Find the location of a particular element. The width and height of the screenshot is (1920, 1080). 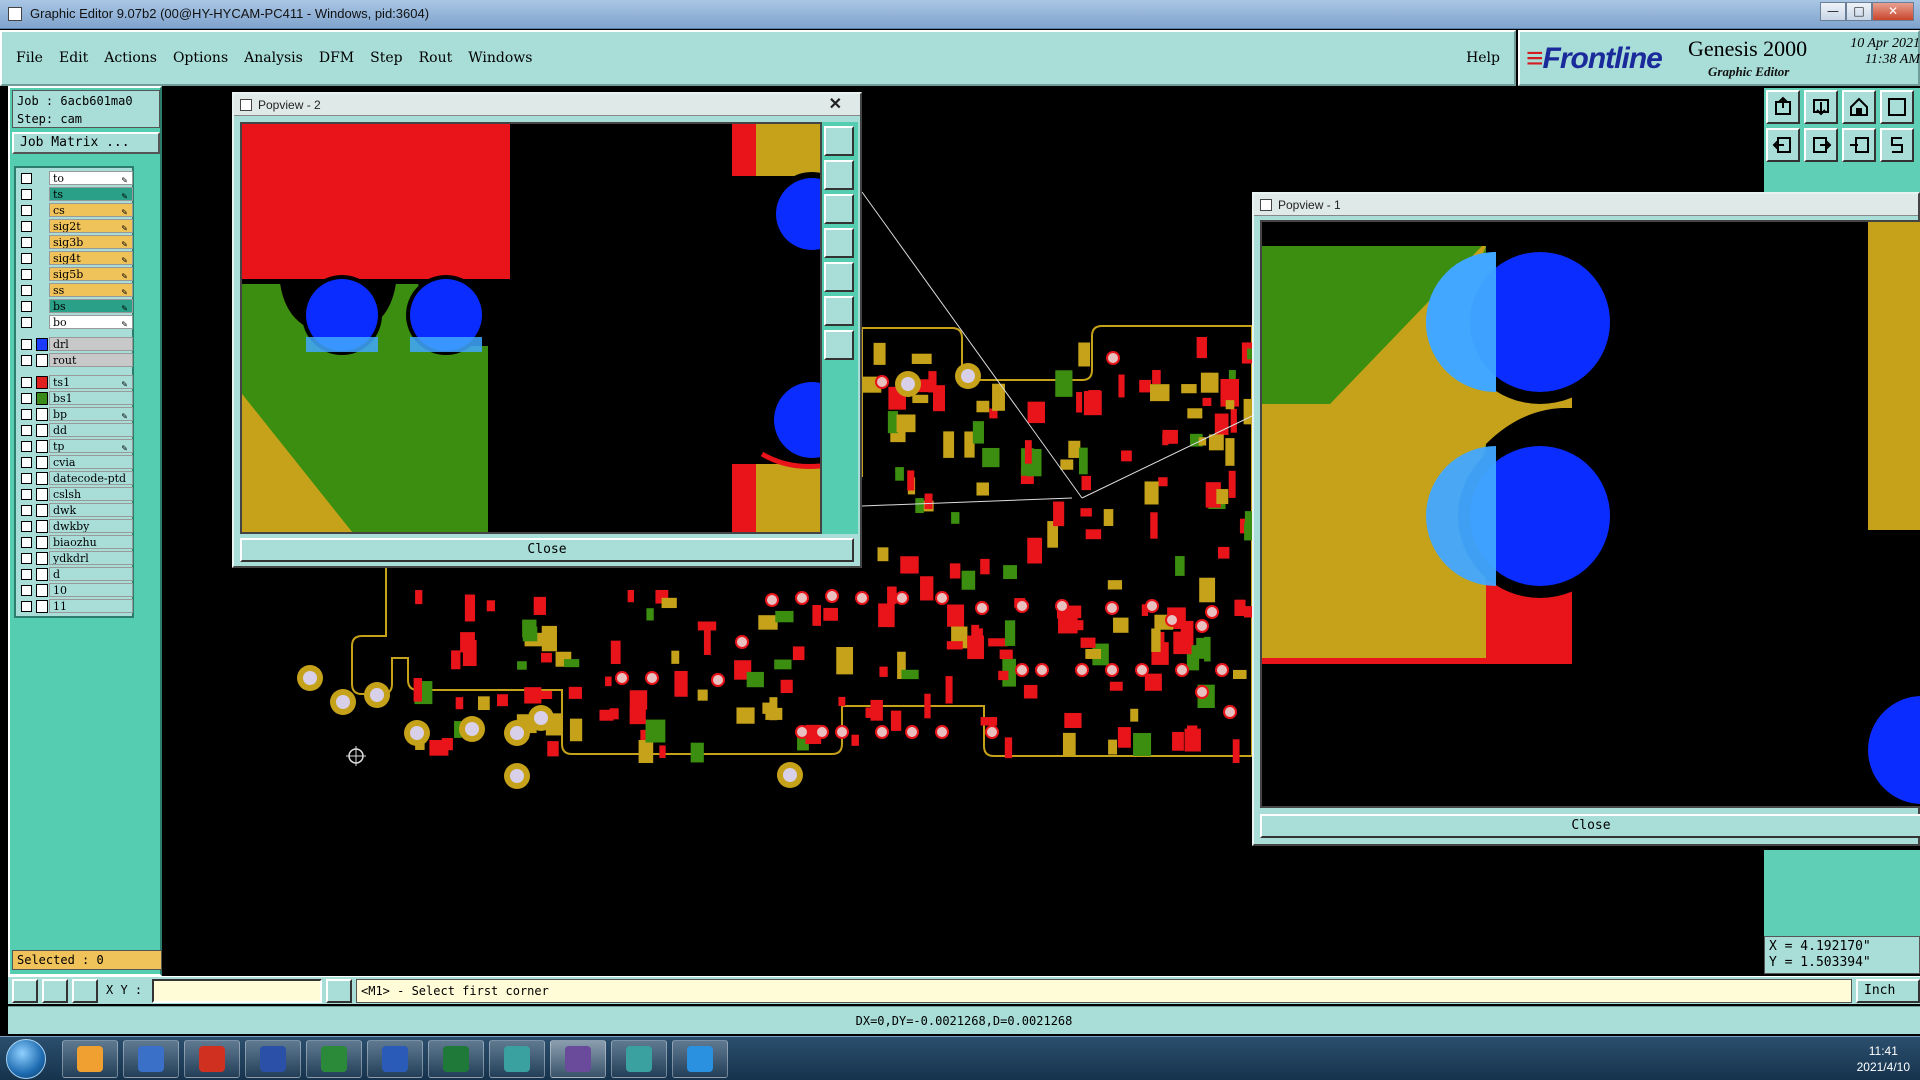

layer-row: ts1 ✎ is located at coordinates (75, 382).